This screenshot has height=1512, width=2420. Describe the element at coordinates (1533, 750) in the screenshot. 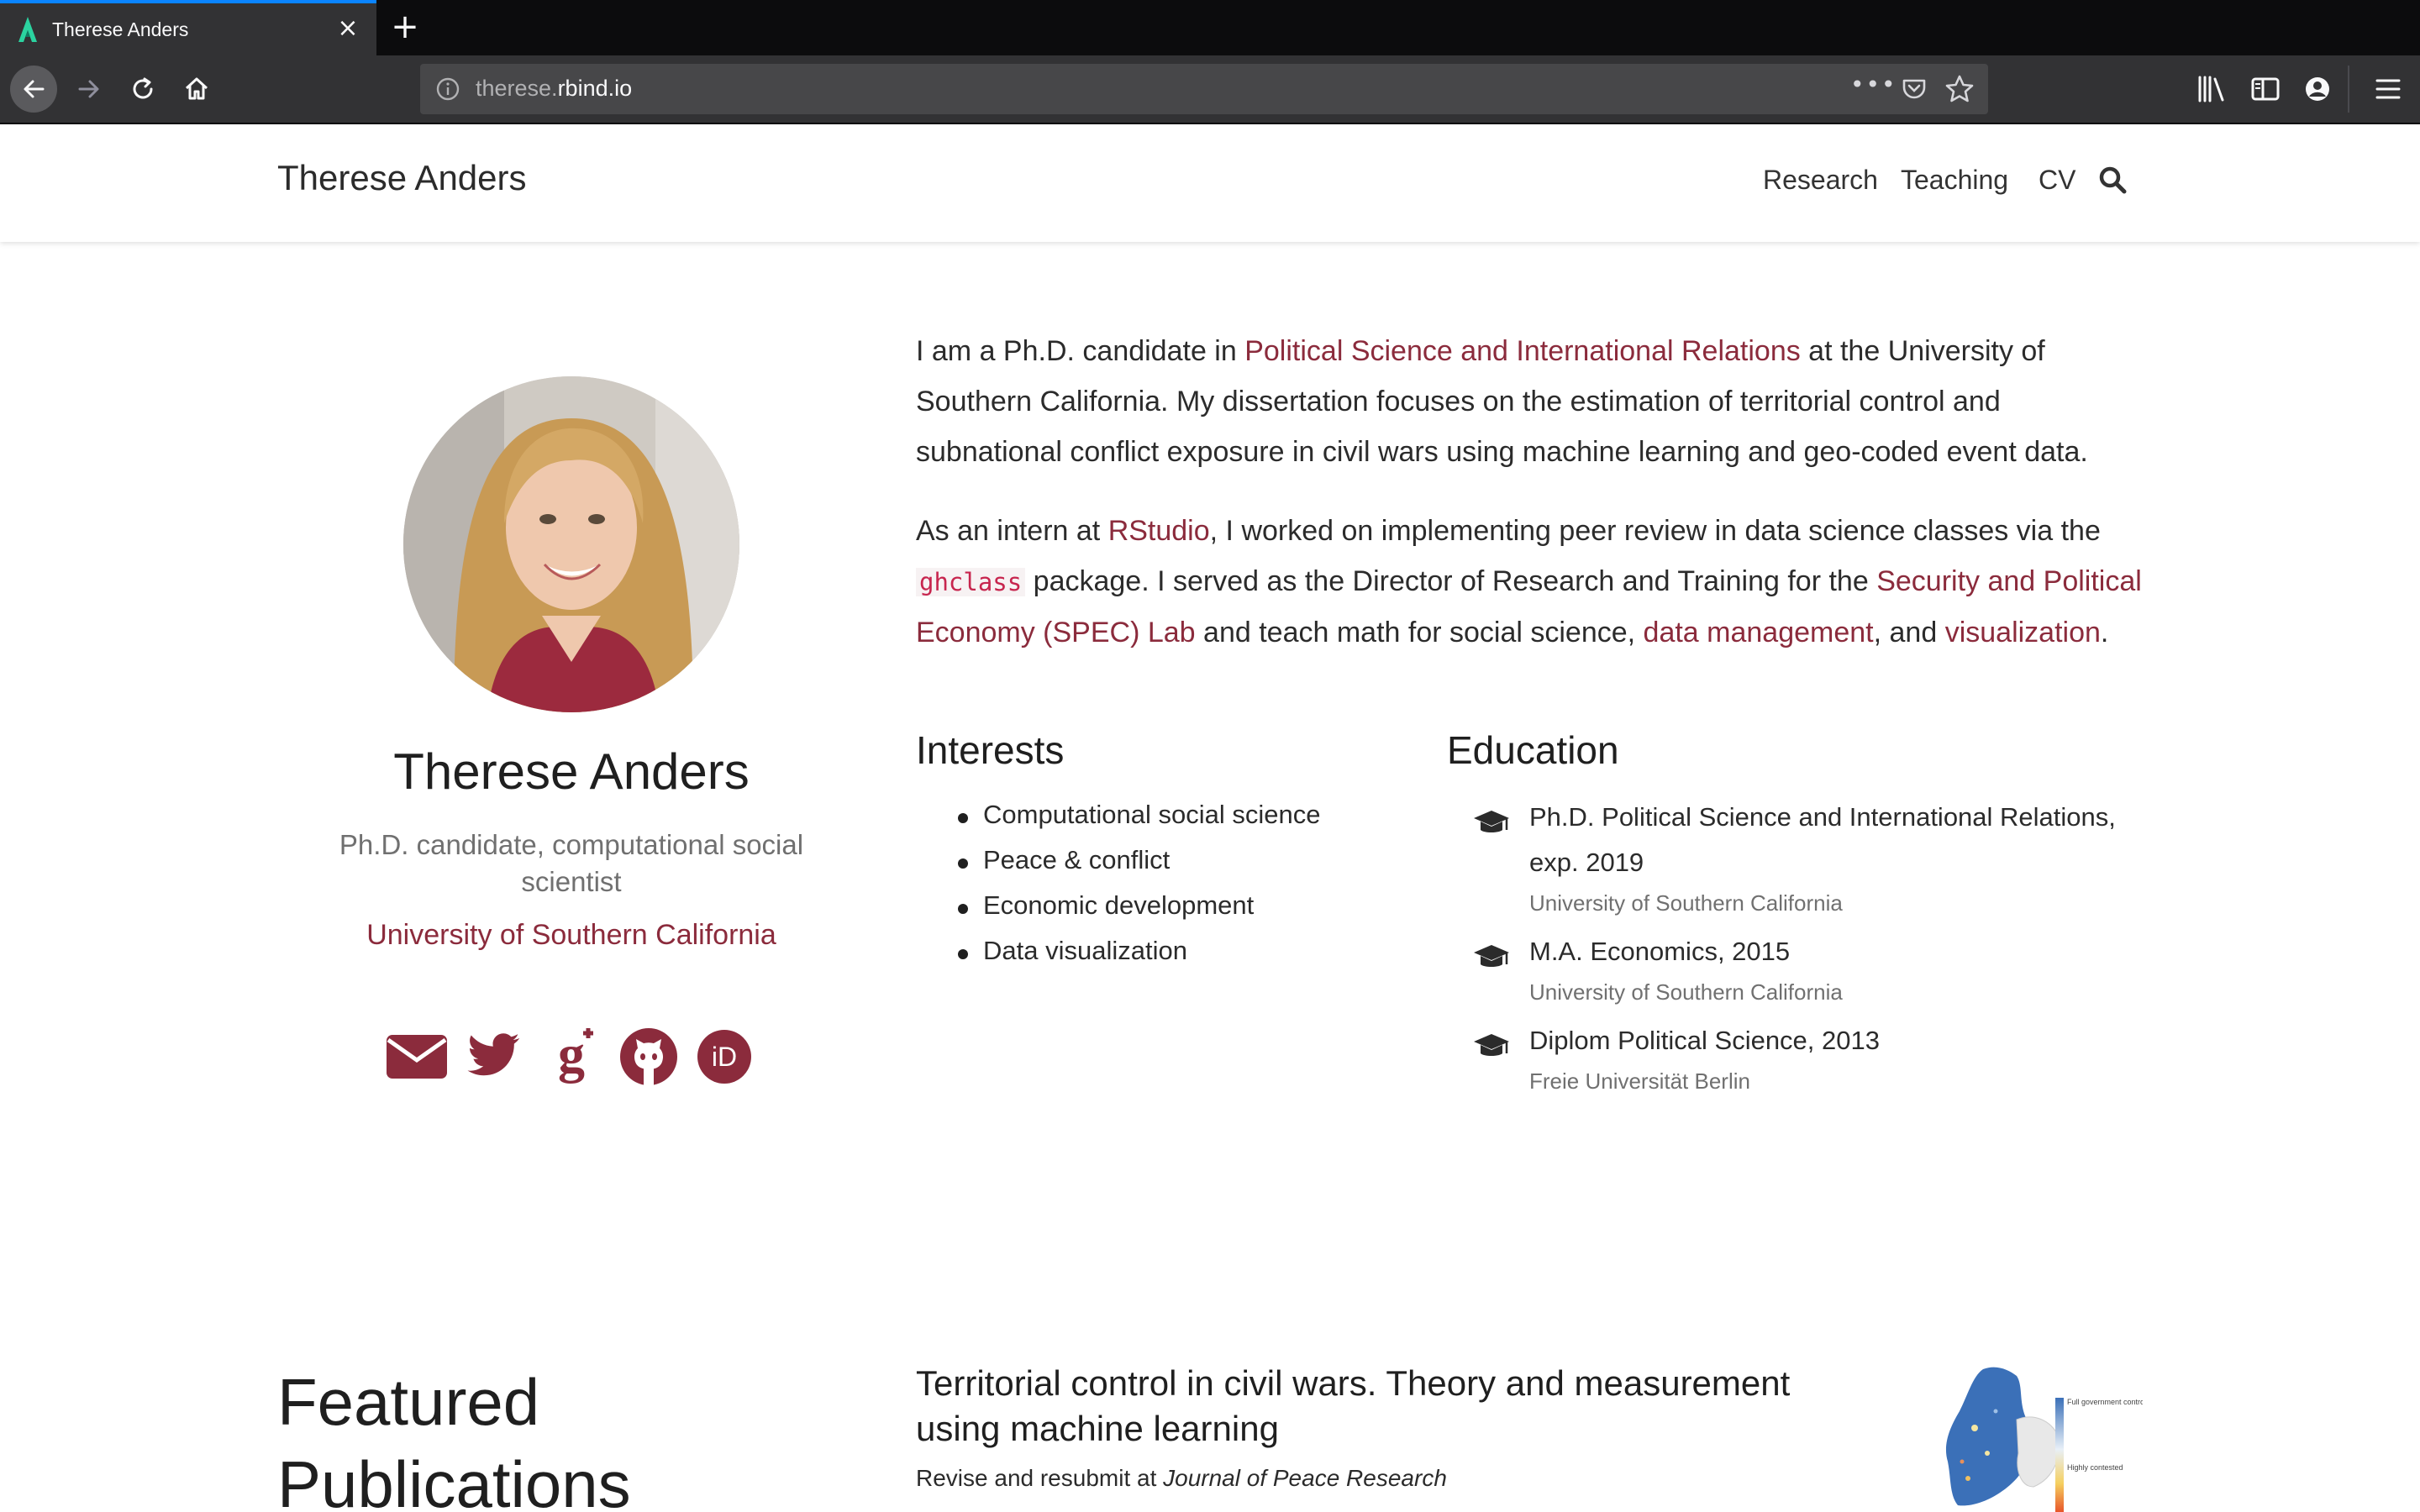

I see `education-heading: Education` at that location.